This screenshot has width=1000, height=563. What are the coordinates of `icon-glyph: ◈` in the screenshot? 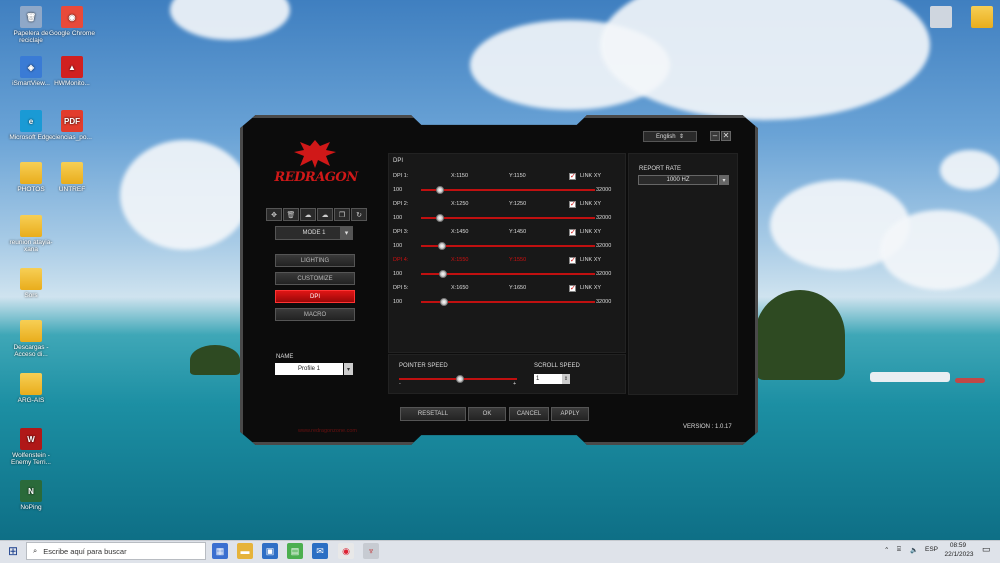 It's located at (31, 67).